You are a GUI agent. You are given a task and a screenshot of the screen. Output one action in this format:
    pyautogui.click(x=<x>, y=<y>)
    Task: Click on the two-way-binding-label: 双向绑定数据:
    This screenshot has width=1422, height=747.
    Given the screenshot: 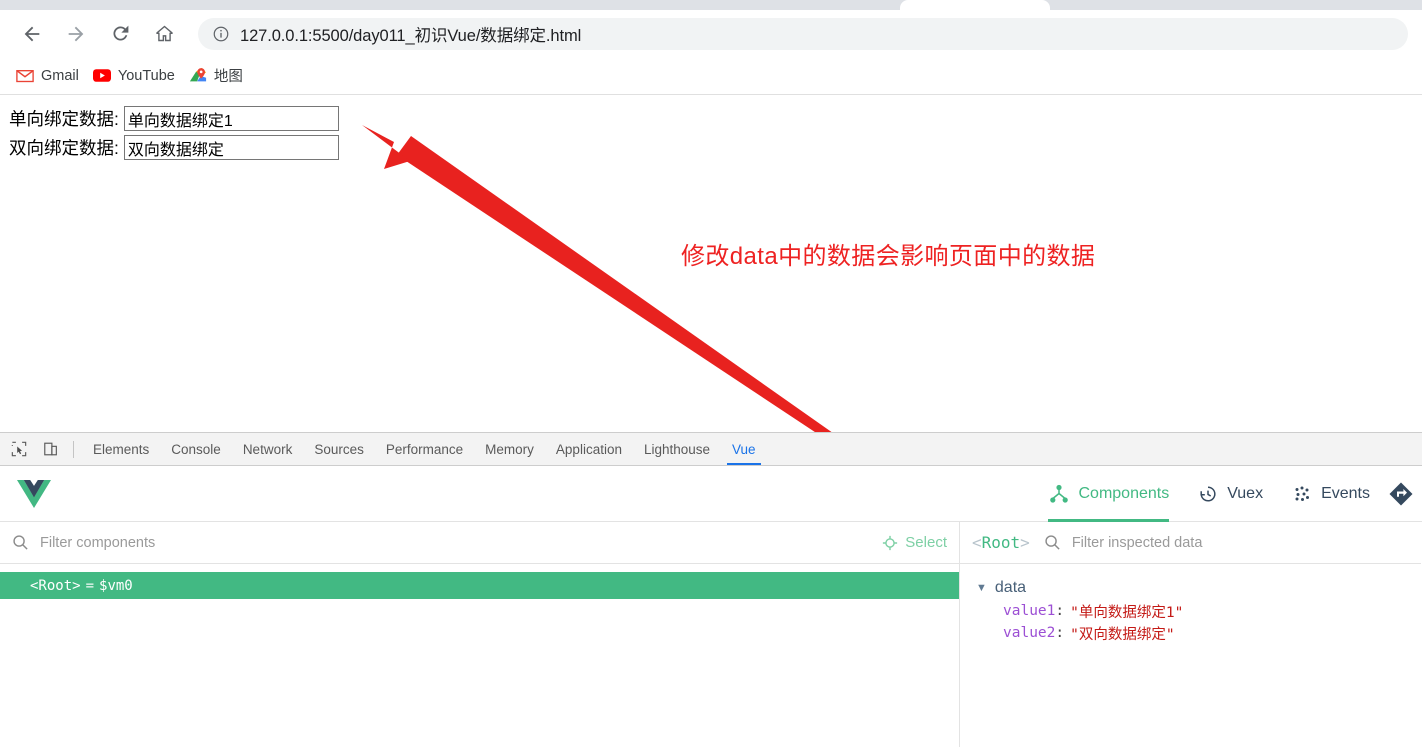 What is the action you would take?
    pyautogui.click(x=64, y=148)
    